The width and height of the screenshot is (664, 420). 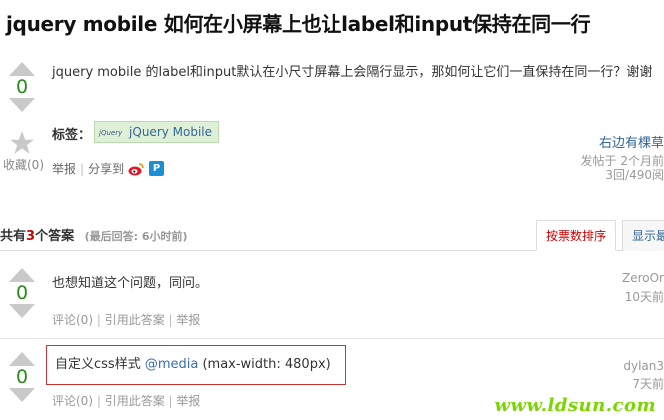 What do you see at coordinates (576, 235) in the screenshot?
I see `tab-sort-votes: 按票数排序` at bounding box center [576, 235].